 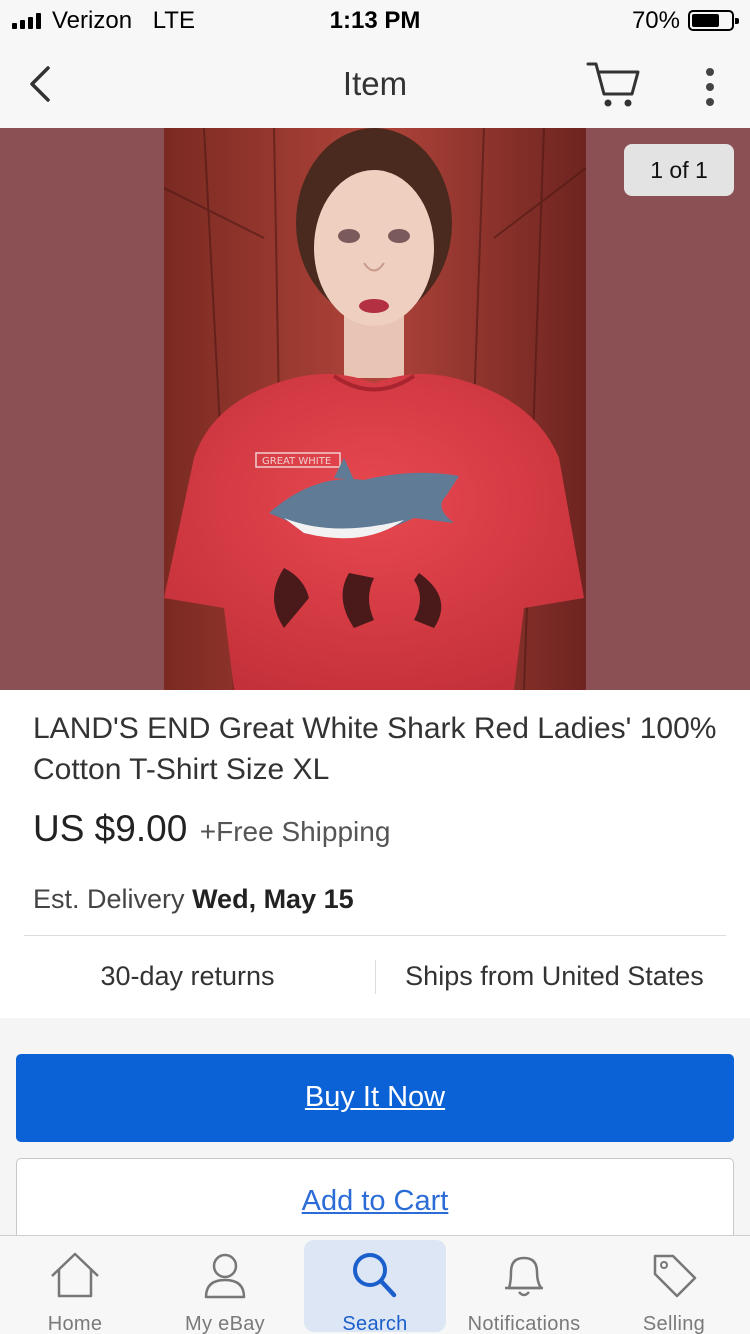 I want to click on tab-label: My eBay, so click(x=225, y=1323).